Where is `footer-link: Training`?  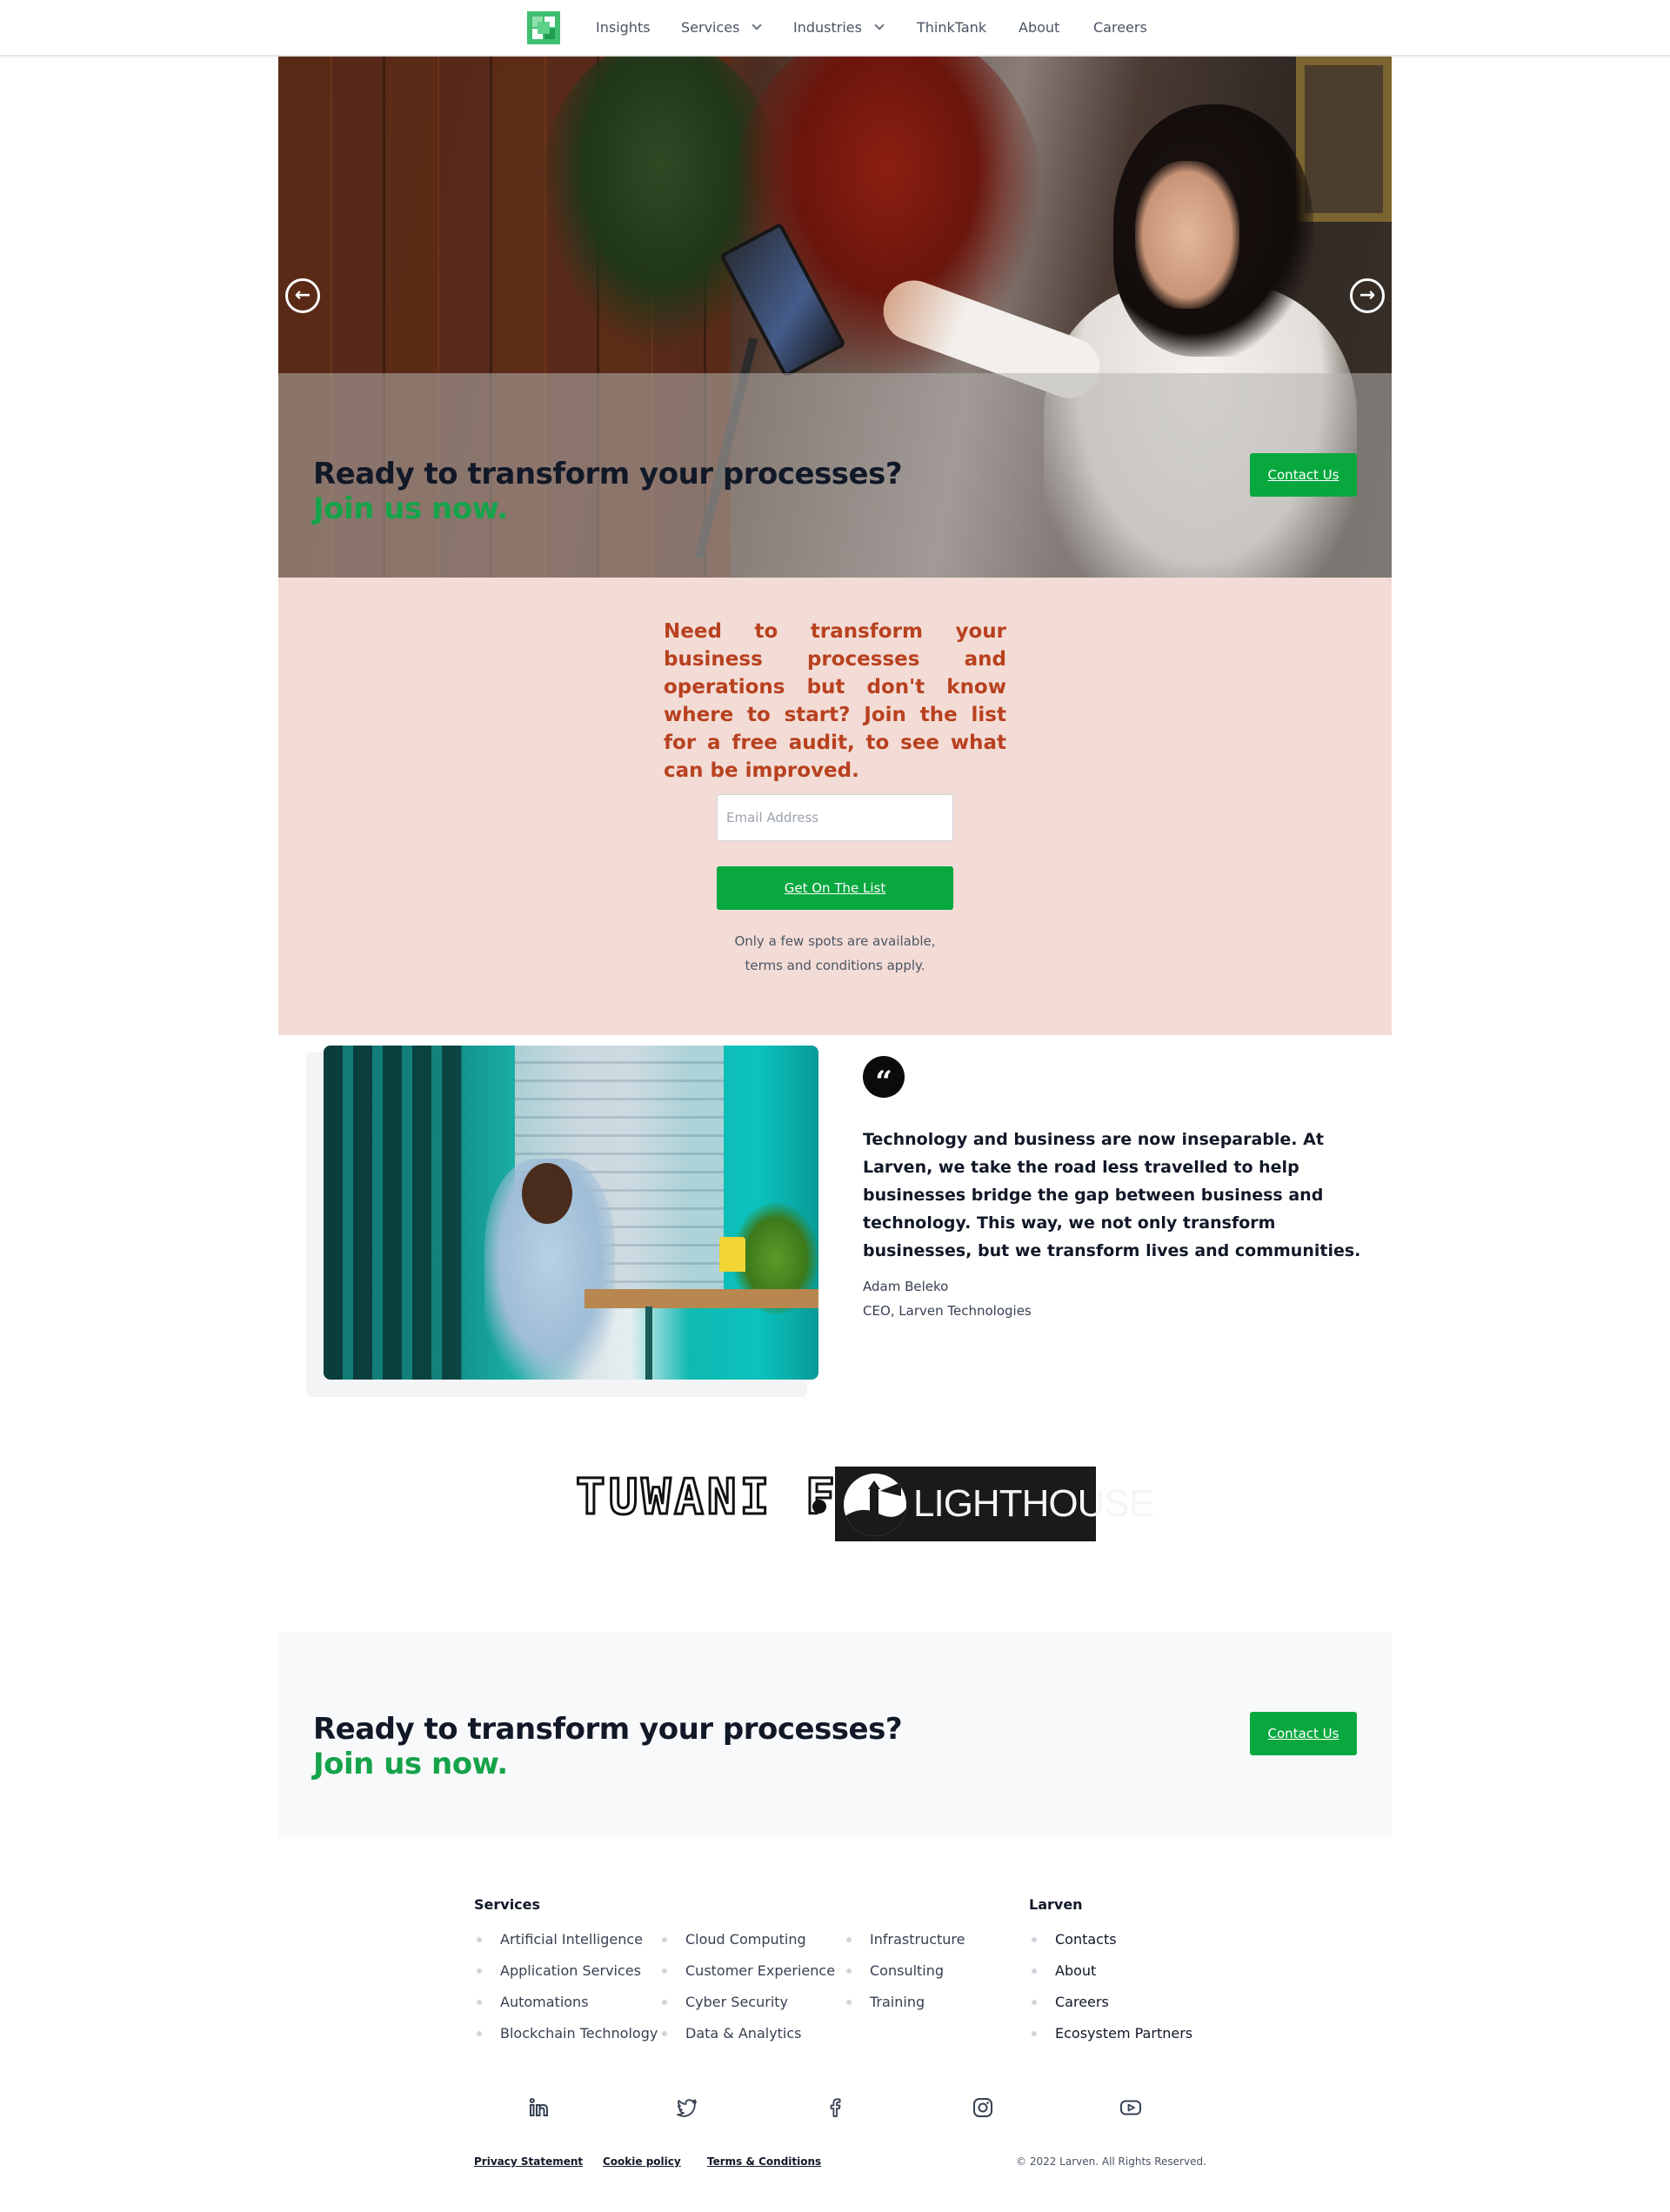
footer-link: Training is located at coordinates (904, 2002).